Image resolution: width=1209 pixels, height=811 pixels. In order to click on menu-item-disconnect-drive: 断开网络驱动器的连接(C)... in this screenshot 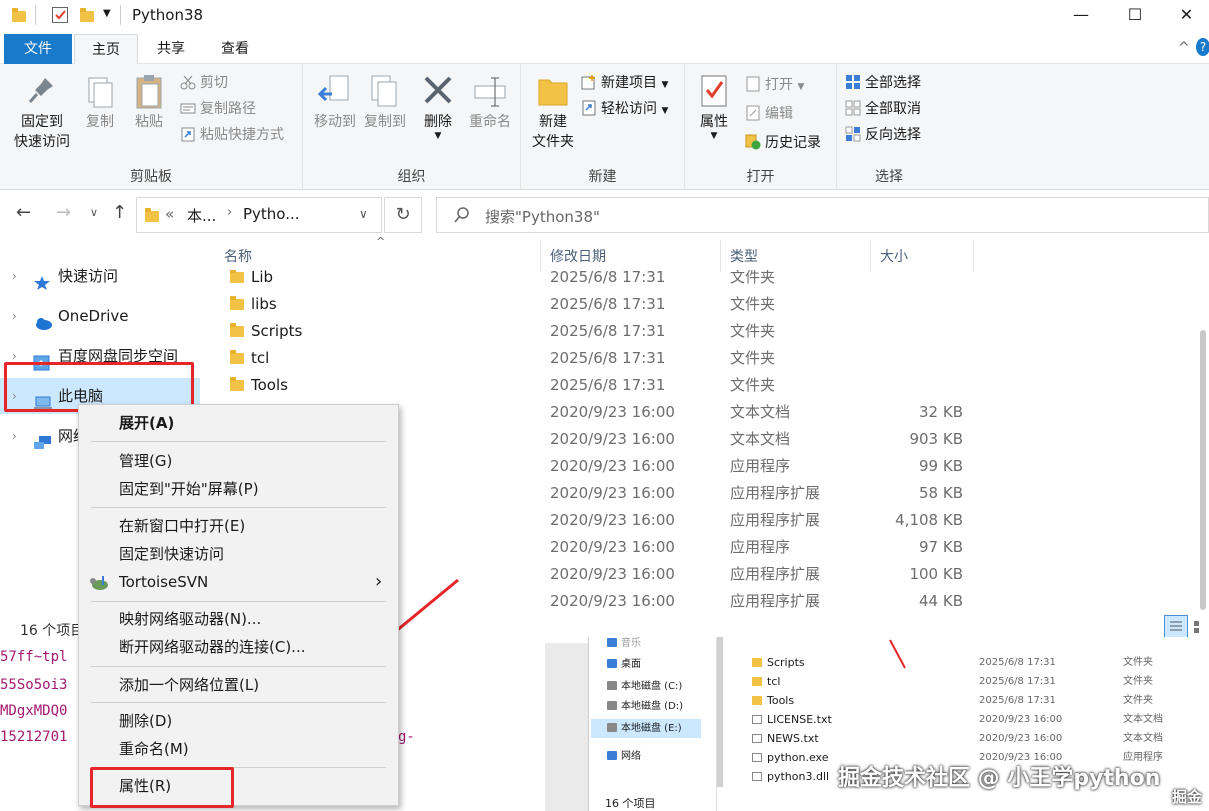, I will do `click(238, 647)`.